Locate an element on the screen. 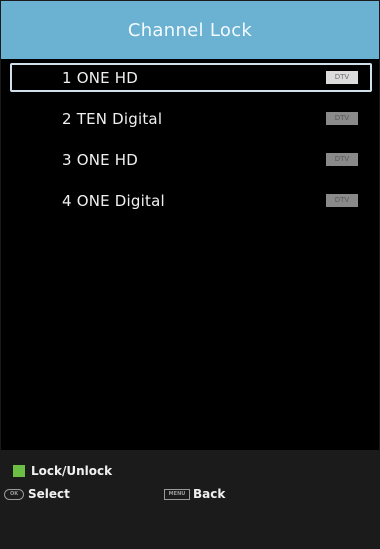 The image size is (380, 549). title-bar: Channel Lock is located at coordinates (190, 30).